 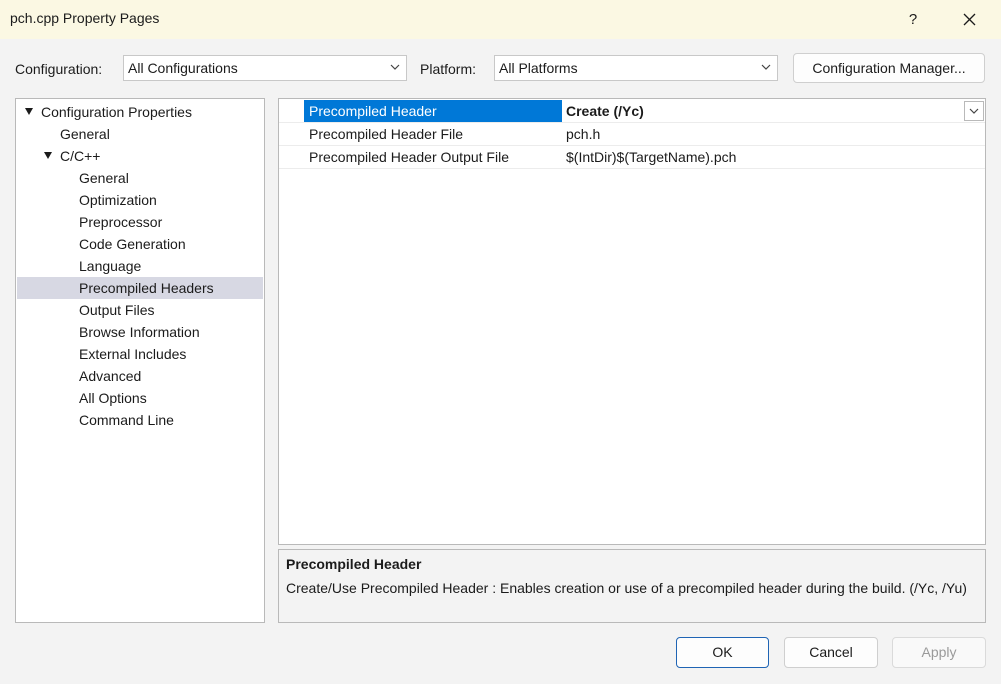 What do you see at coordinates (939, 652) in the screenshot?
I see `apply-button: Apply` at bounding box center [939, 652].